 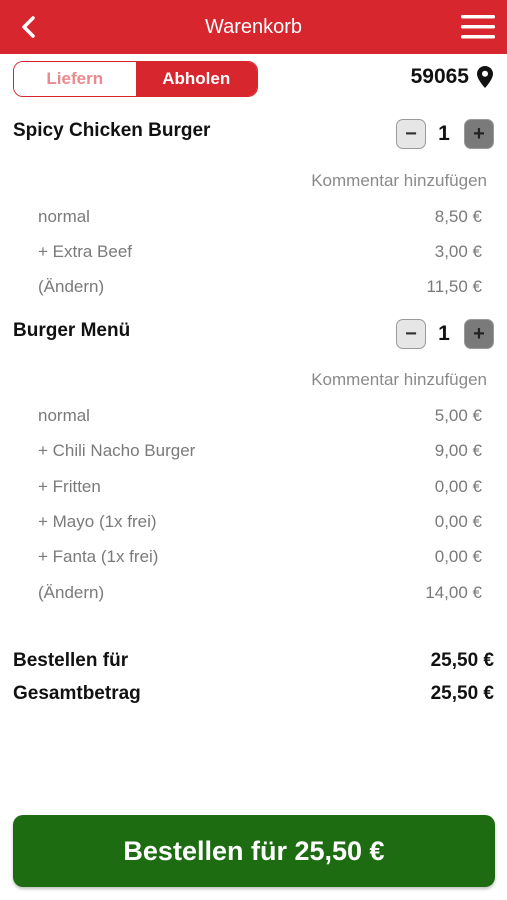 I want to click on line-price: 5,00 €, so click(x=458, y=415).